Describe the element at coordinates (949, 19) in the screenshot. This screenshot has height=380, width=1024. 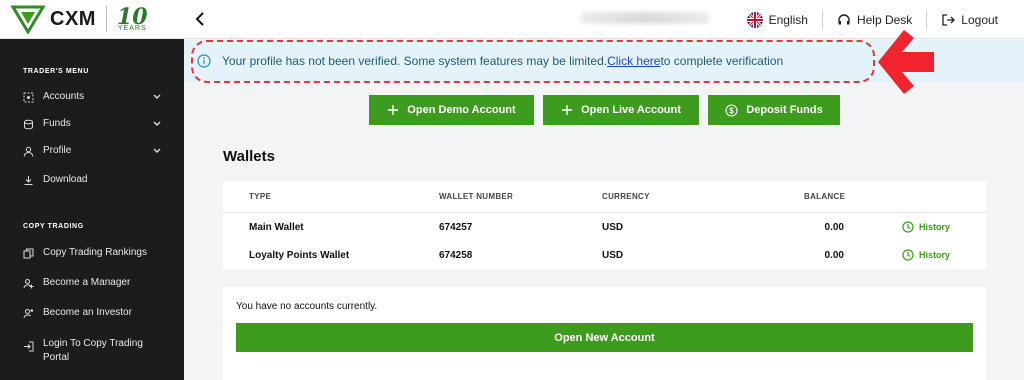
I see `logout-icon` at that location.